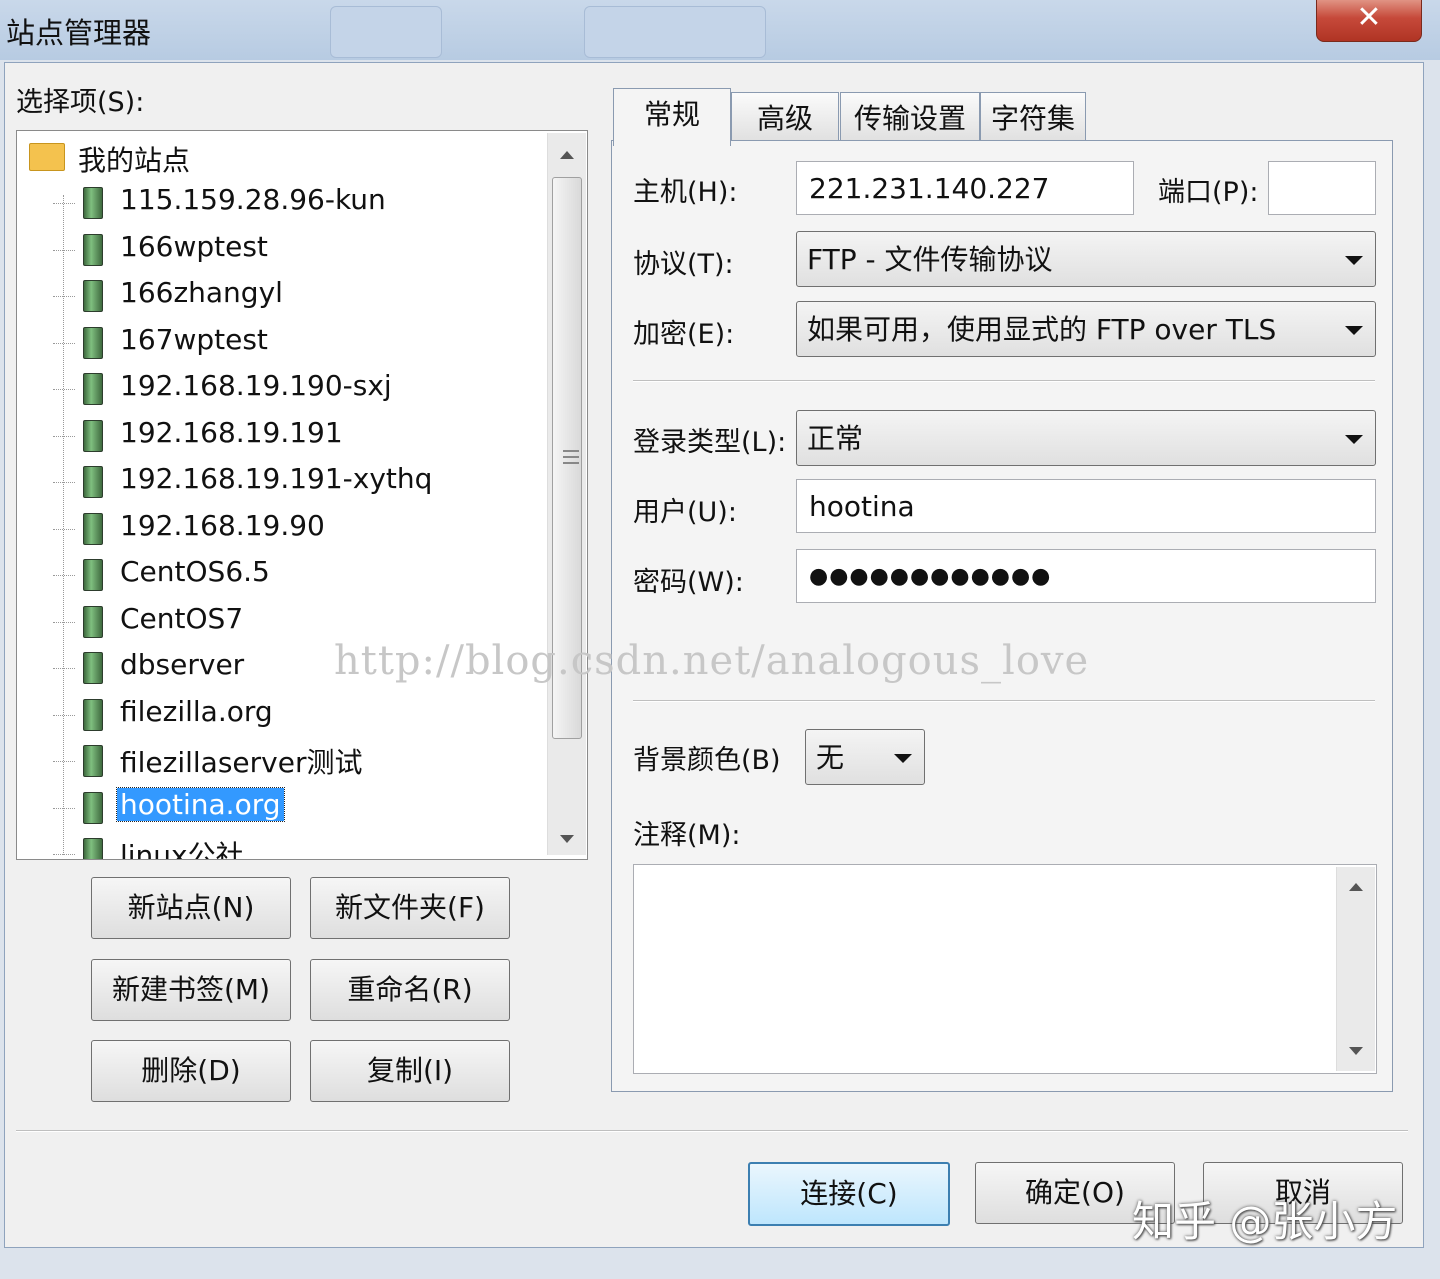 The width and height of the screenshot is (1440, 1279). Describe the element at coordinates (191, 1071) in the screenshot. I see `delete-button: 删除(D)` at that location.